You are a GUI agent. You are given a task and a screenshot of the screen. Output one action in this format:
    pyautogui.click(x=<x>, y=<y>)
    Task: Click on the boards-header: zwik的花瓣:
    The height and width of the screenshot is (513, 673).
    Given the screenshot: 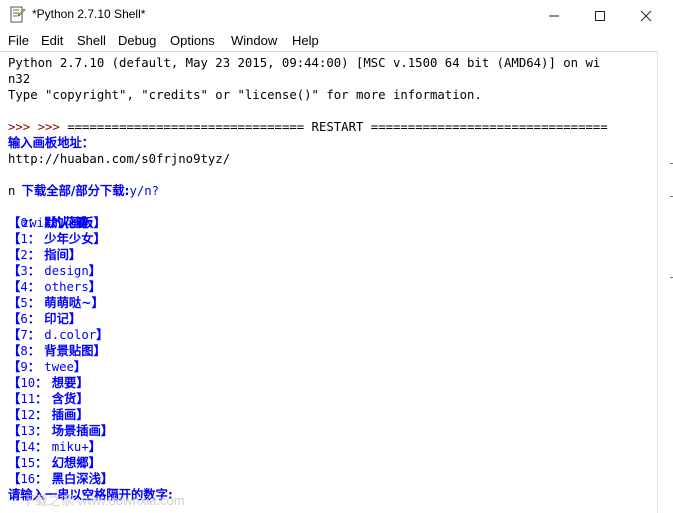 What is the action you would take?
    pyautogui.click(x=50, y=214)
    